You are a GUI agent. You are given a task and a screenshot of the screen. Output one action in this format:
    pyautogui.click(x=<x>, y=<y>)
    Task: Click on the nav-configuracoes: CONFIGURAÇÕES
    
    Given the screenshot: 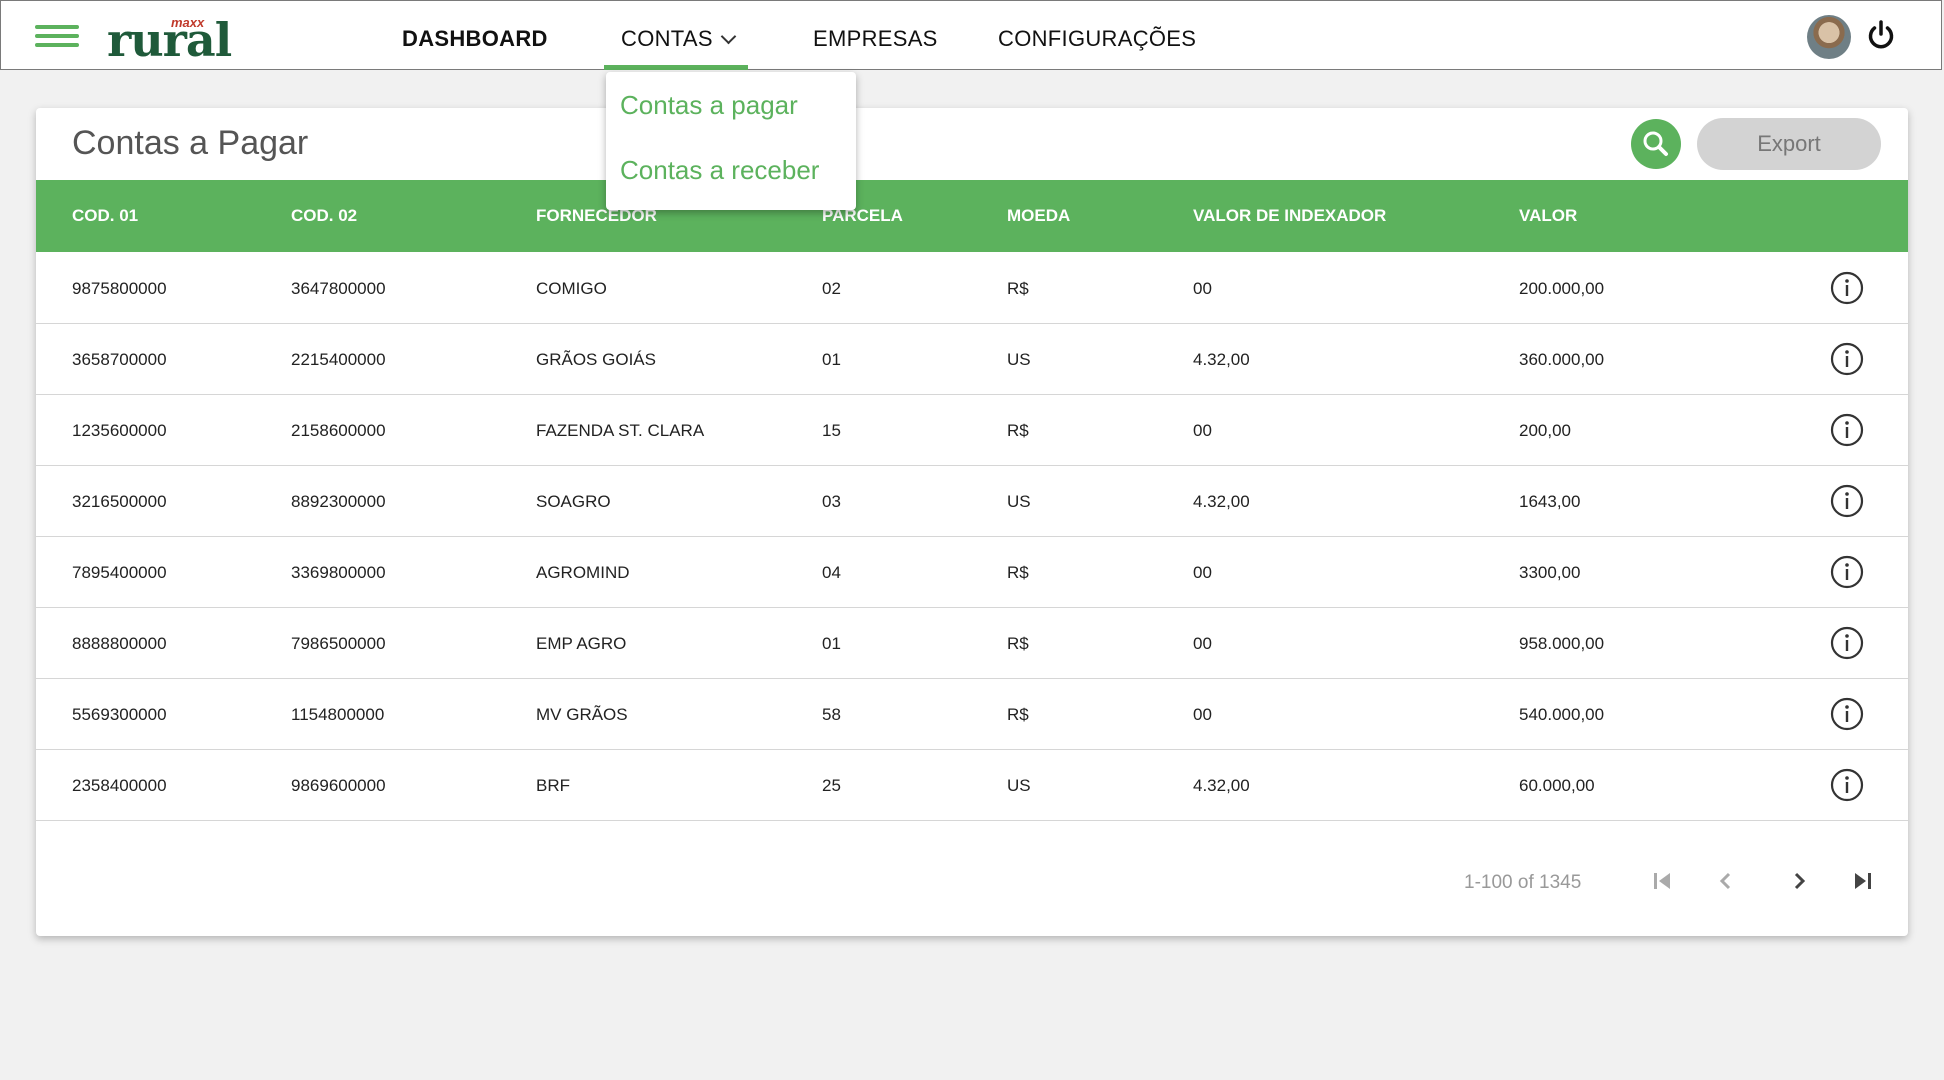 What is the action you would take?
    pyautogui.click(x=1097, y=39)
    